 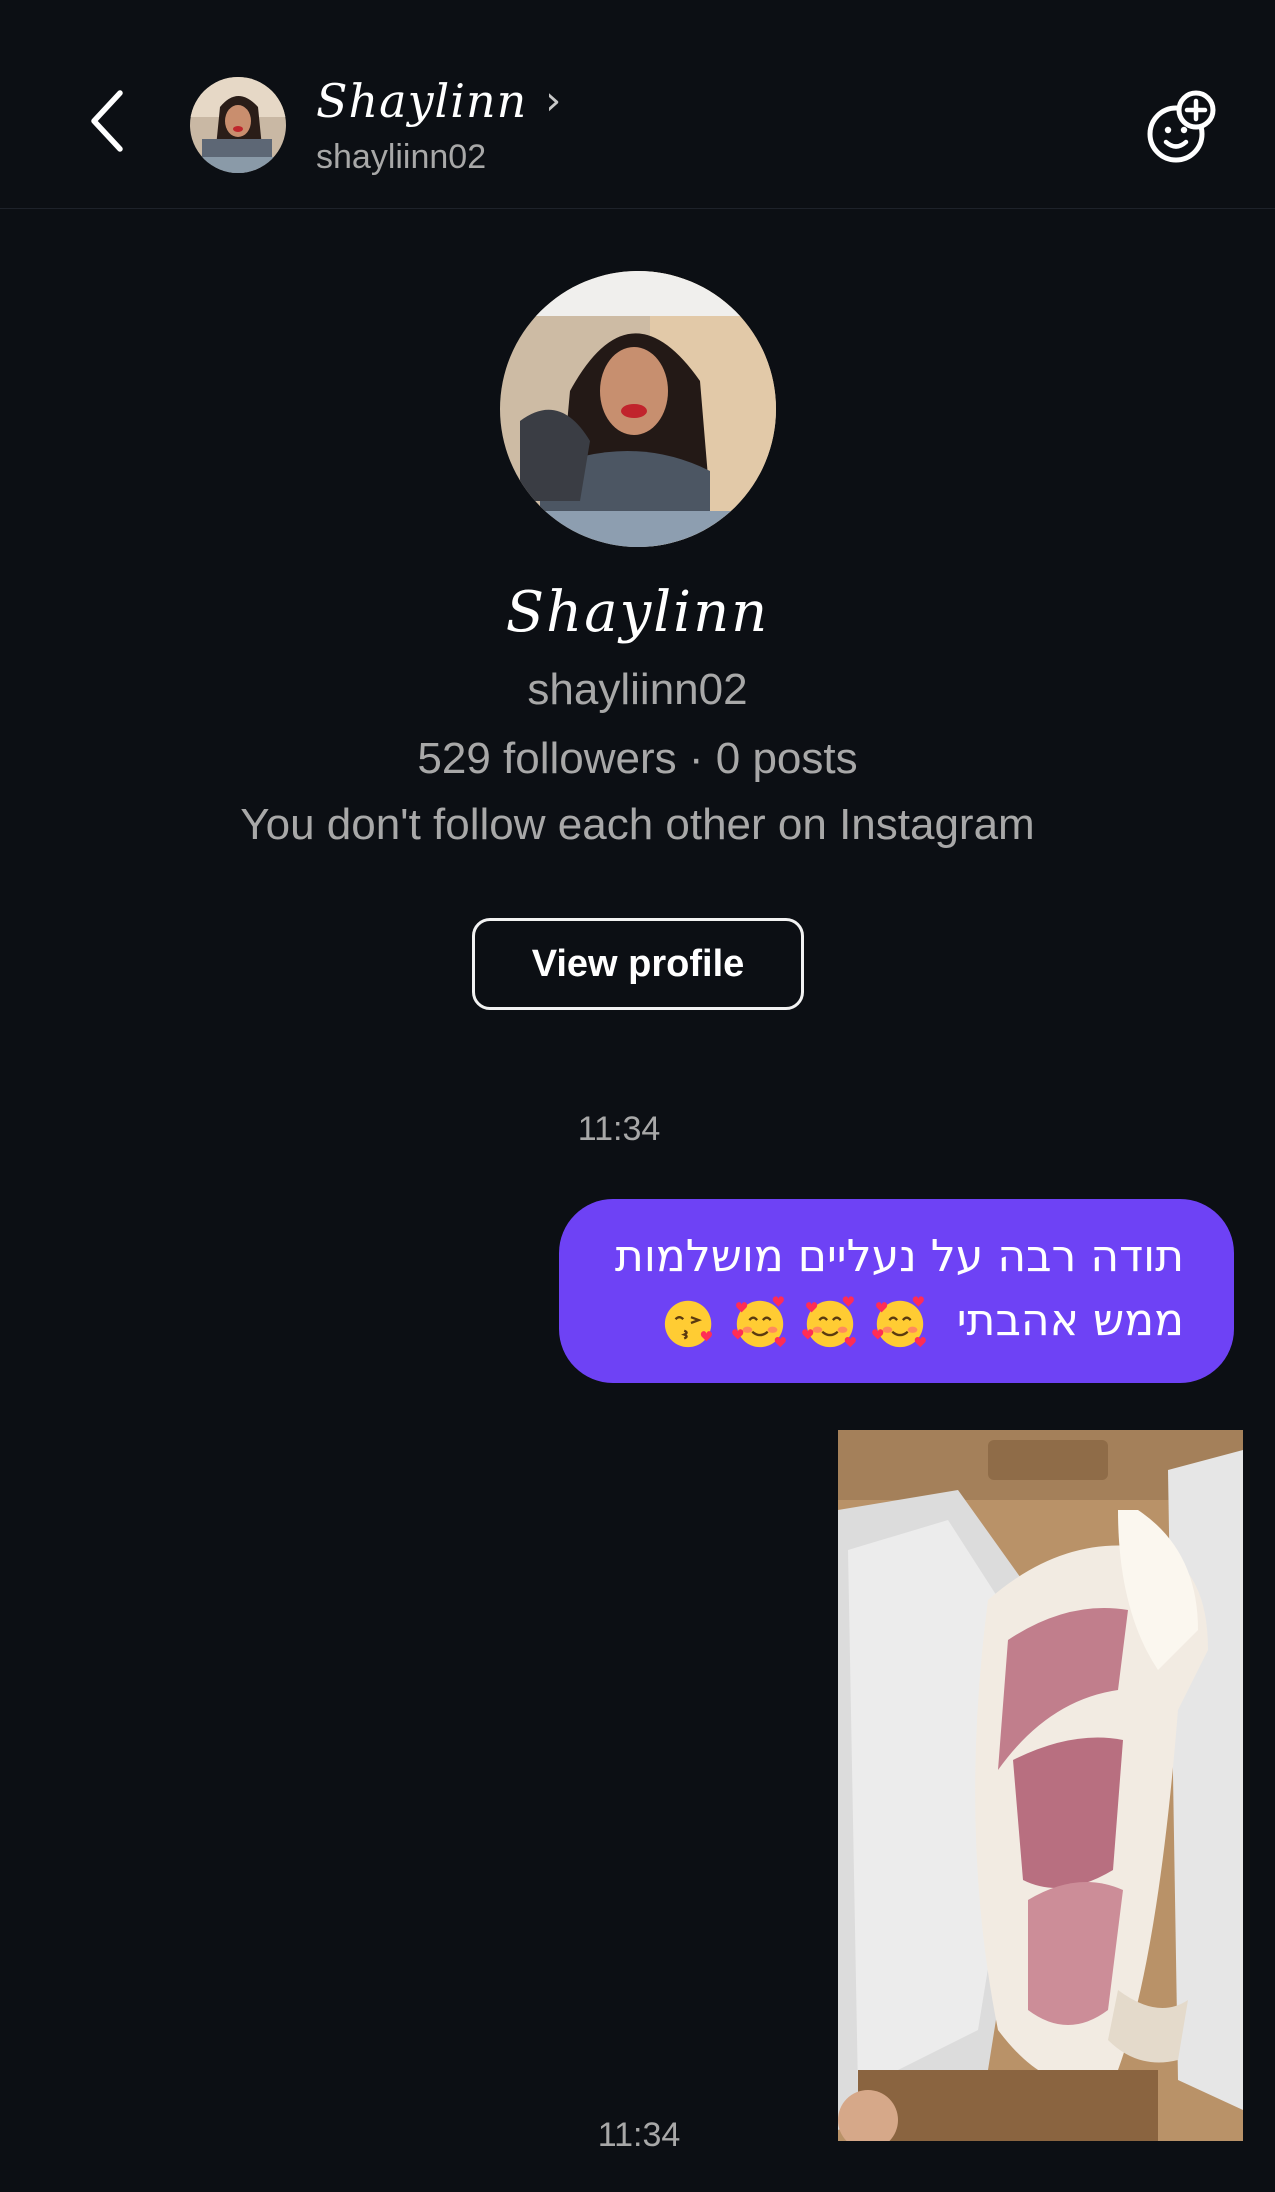 I want to click on add-people-icon, so click(x=1181, y=126).